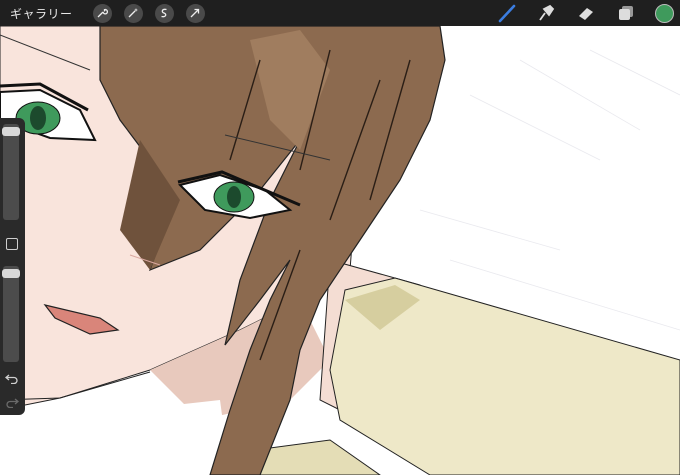 The image size is (680, 475). I want to click on gallery-button: ギャラリー, so click(40, 13).